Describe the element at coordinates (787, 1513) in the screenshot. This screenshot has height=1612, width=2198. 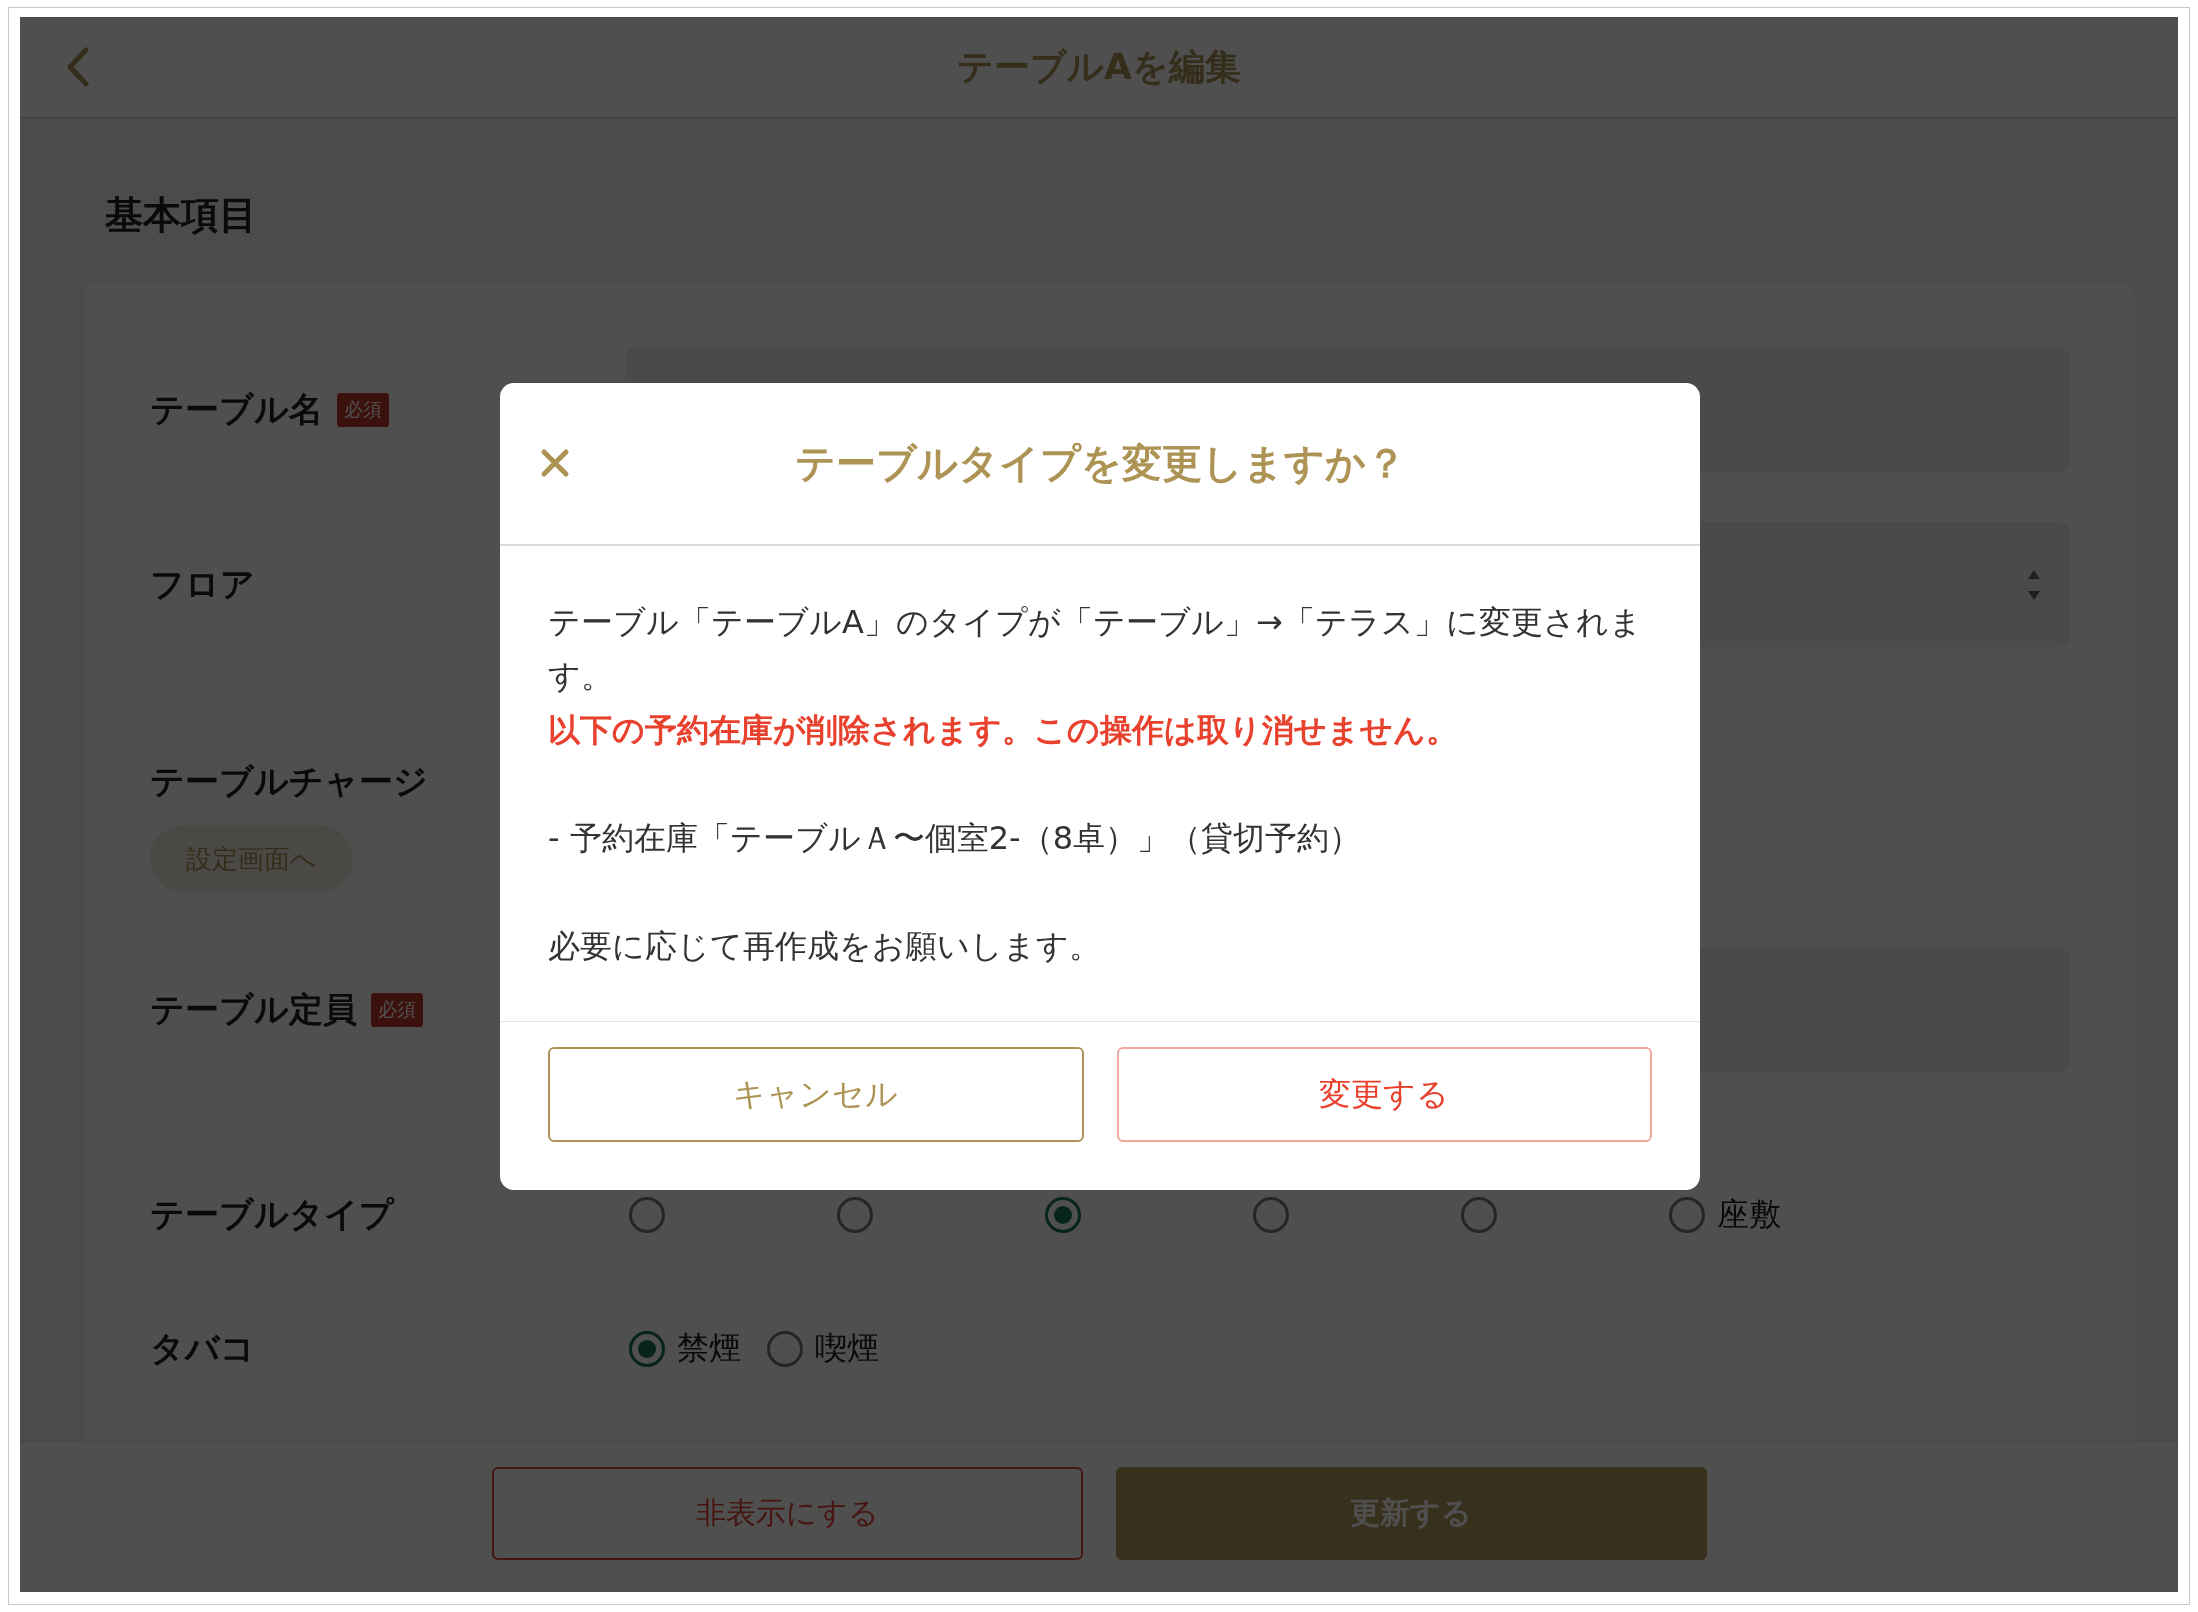
I see `hide-button: 非表示にする` at that location.